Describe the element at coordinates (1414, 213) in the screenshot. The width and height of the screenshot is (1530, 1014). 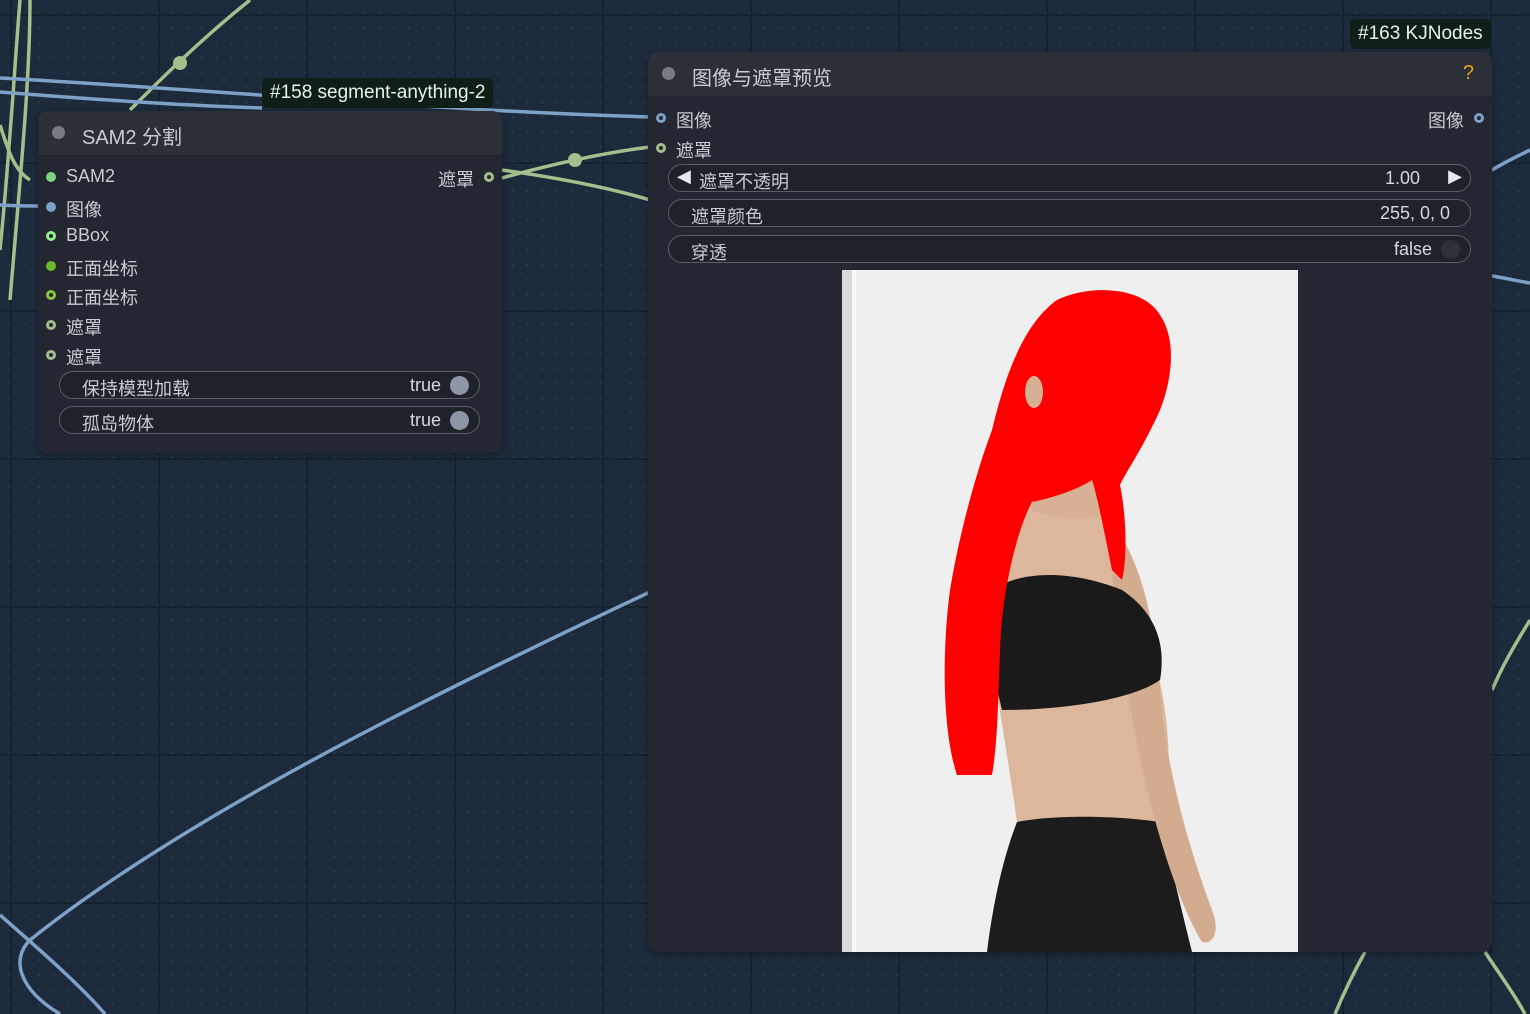
I see `widget-value: 255, 0, 0` at that location.